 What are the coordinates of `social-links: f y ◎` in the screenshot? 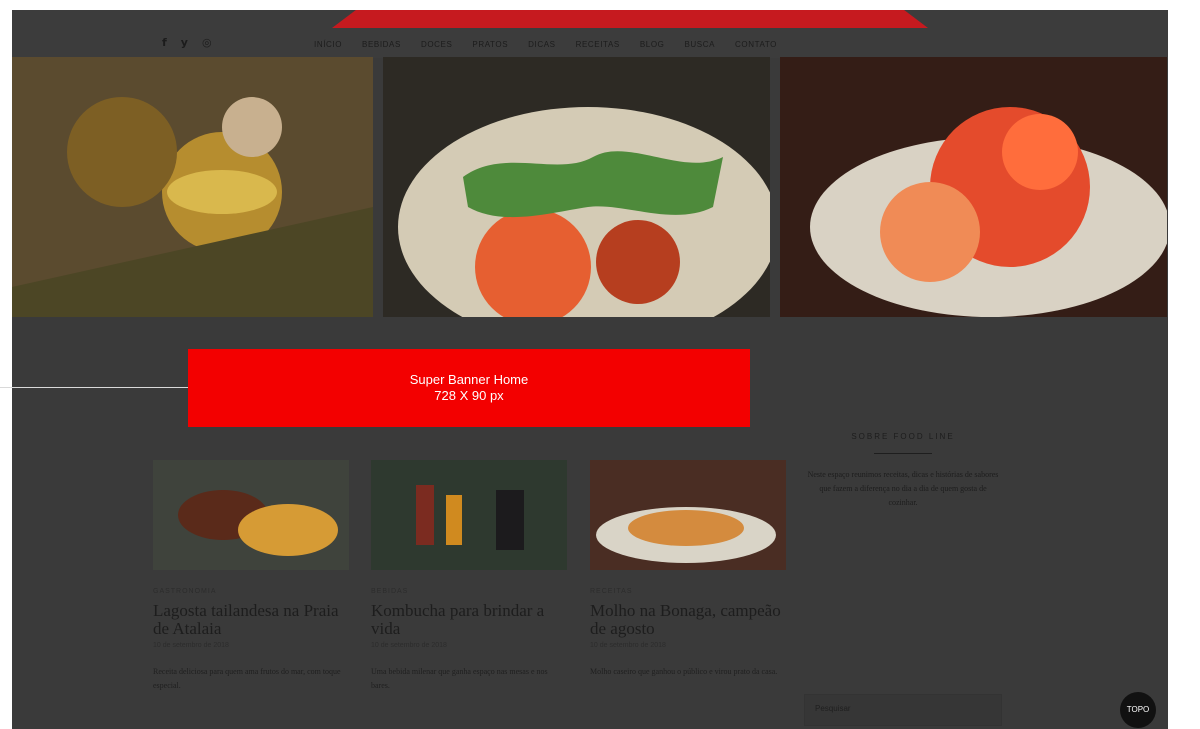 It's located at (187, 42).